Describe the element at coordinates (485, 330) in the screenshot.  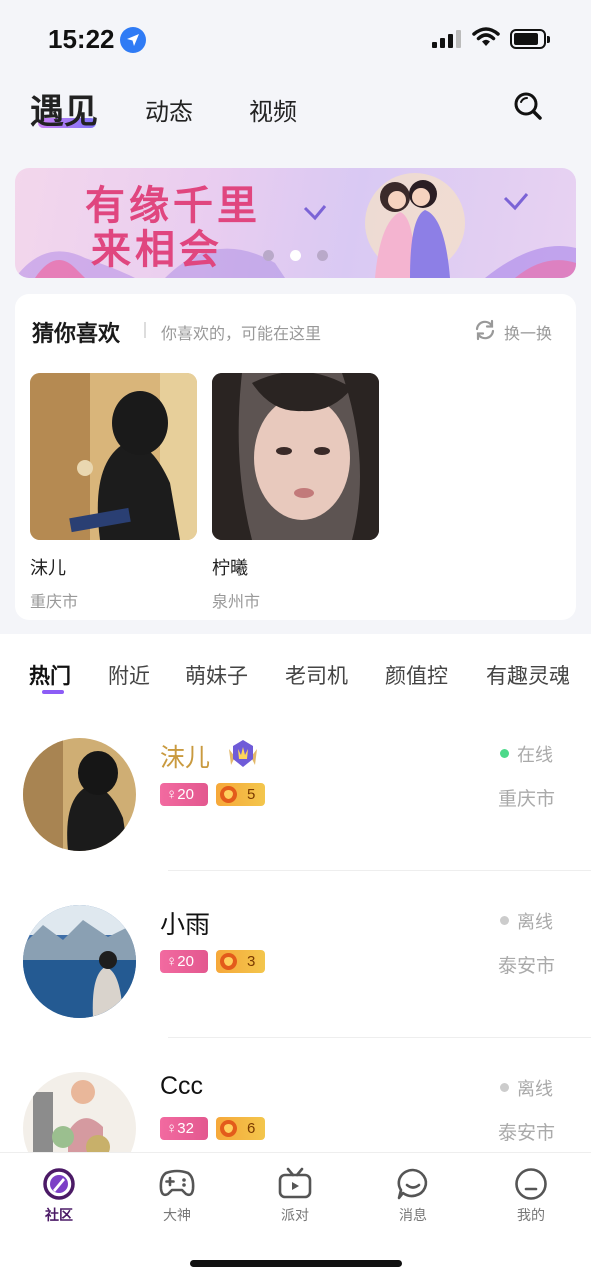
I see `refresh-icon` at that location.